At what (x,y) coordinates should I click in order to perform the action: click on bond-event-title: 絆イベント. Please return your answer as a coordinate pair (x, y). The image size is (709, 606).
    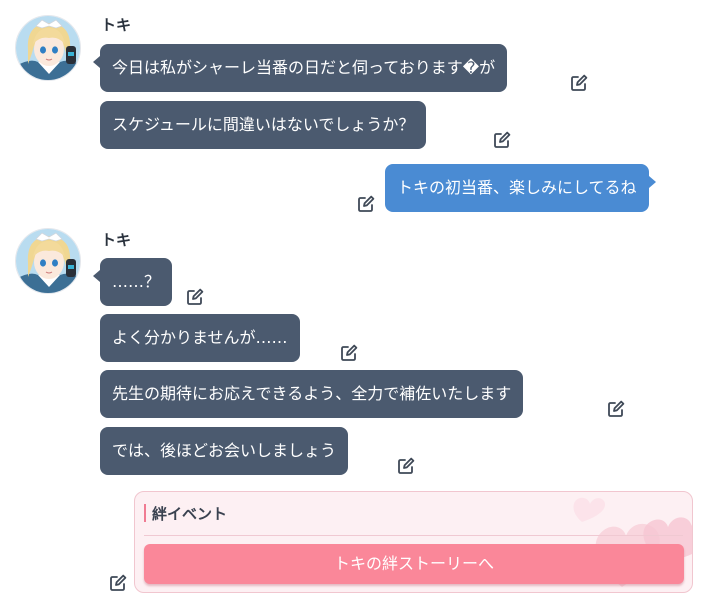
    Looking at the image, I should click on (190, 513).